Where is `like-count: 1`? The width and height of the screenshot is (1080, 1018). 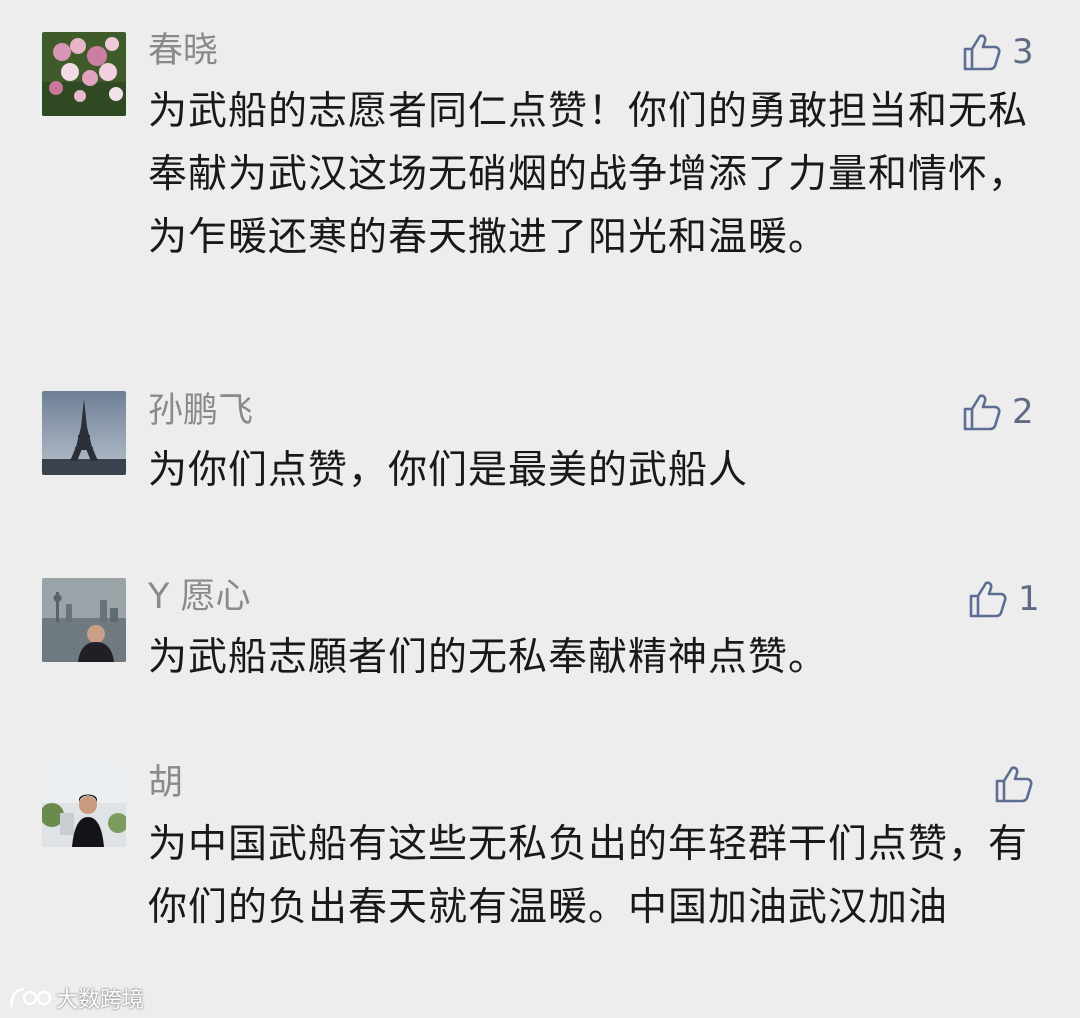 like-count: 1 is located at coordinates (1029, 599).